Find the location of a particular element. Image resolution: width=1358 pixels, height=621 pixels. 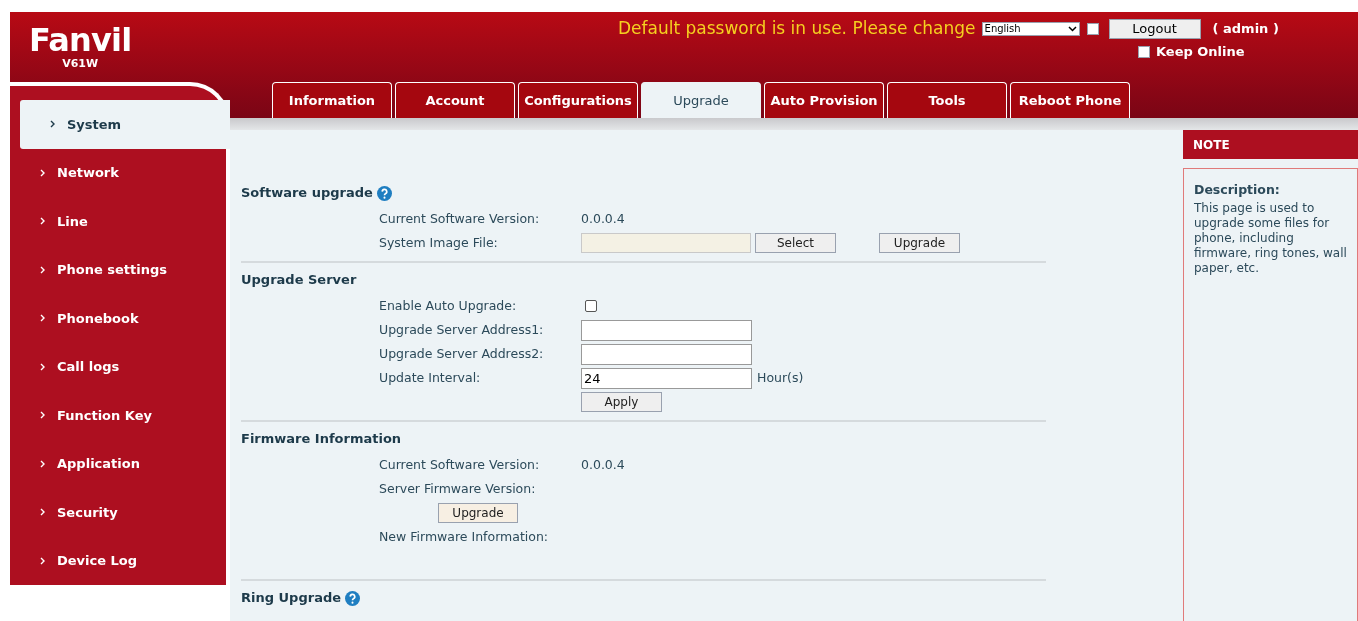

sidebar-item: Network is located at coordinates (118, 172).